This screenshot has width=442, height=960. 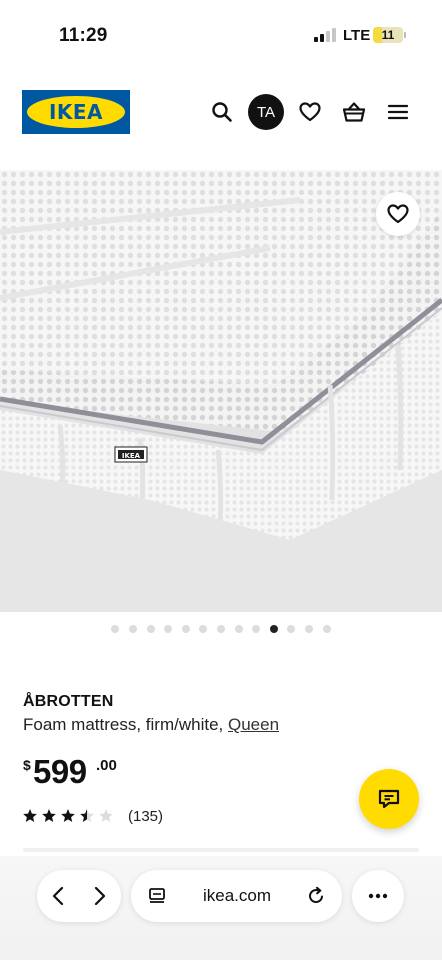 What do you see at coordinates (83, 35) in the screenshot?
I see `status-time: 11:29` at bounding box center [83, 35].